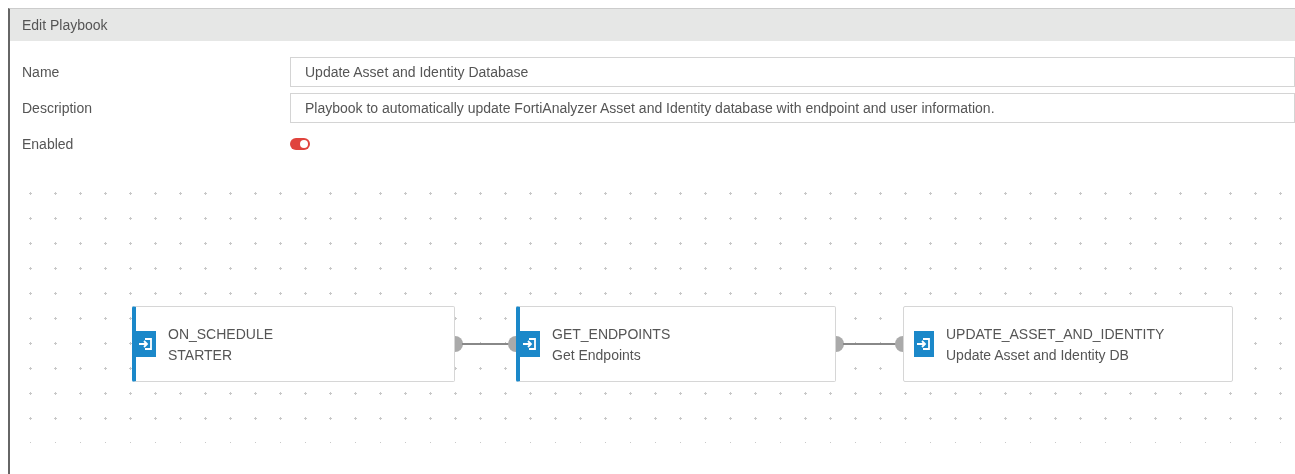  Describe the element at coordinates (597, 354) in the screenshot. I see `node-subtitle: Get Endpoints` at that location.